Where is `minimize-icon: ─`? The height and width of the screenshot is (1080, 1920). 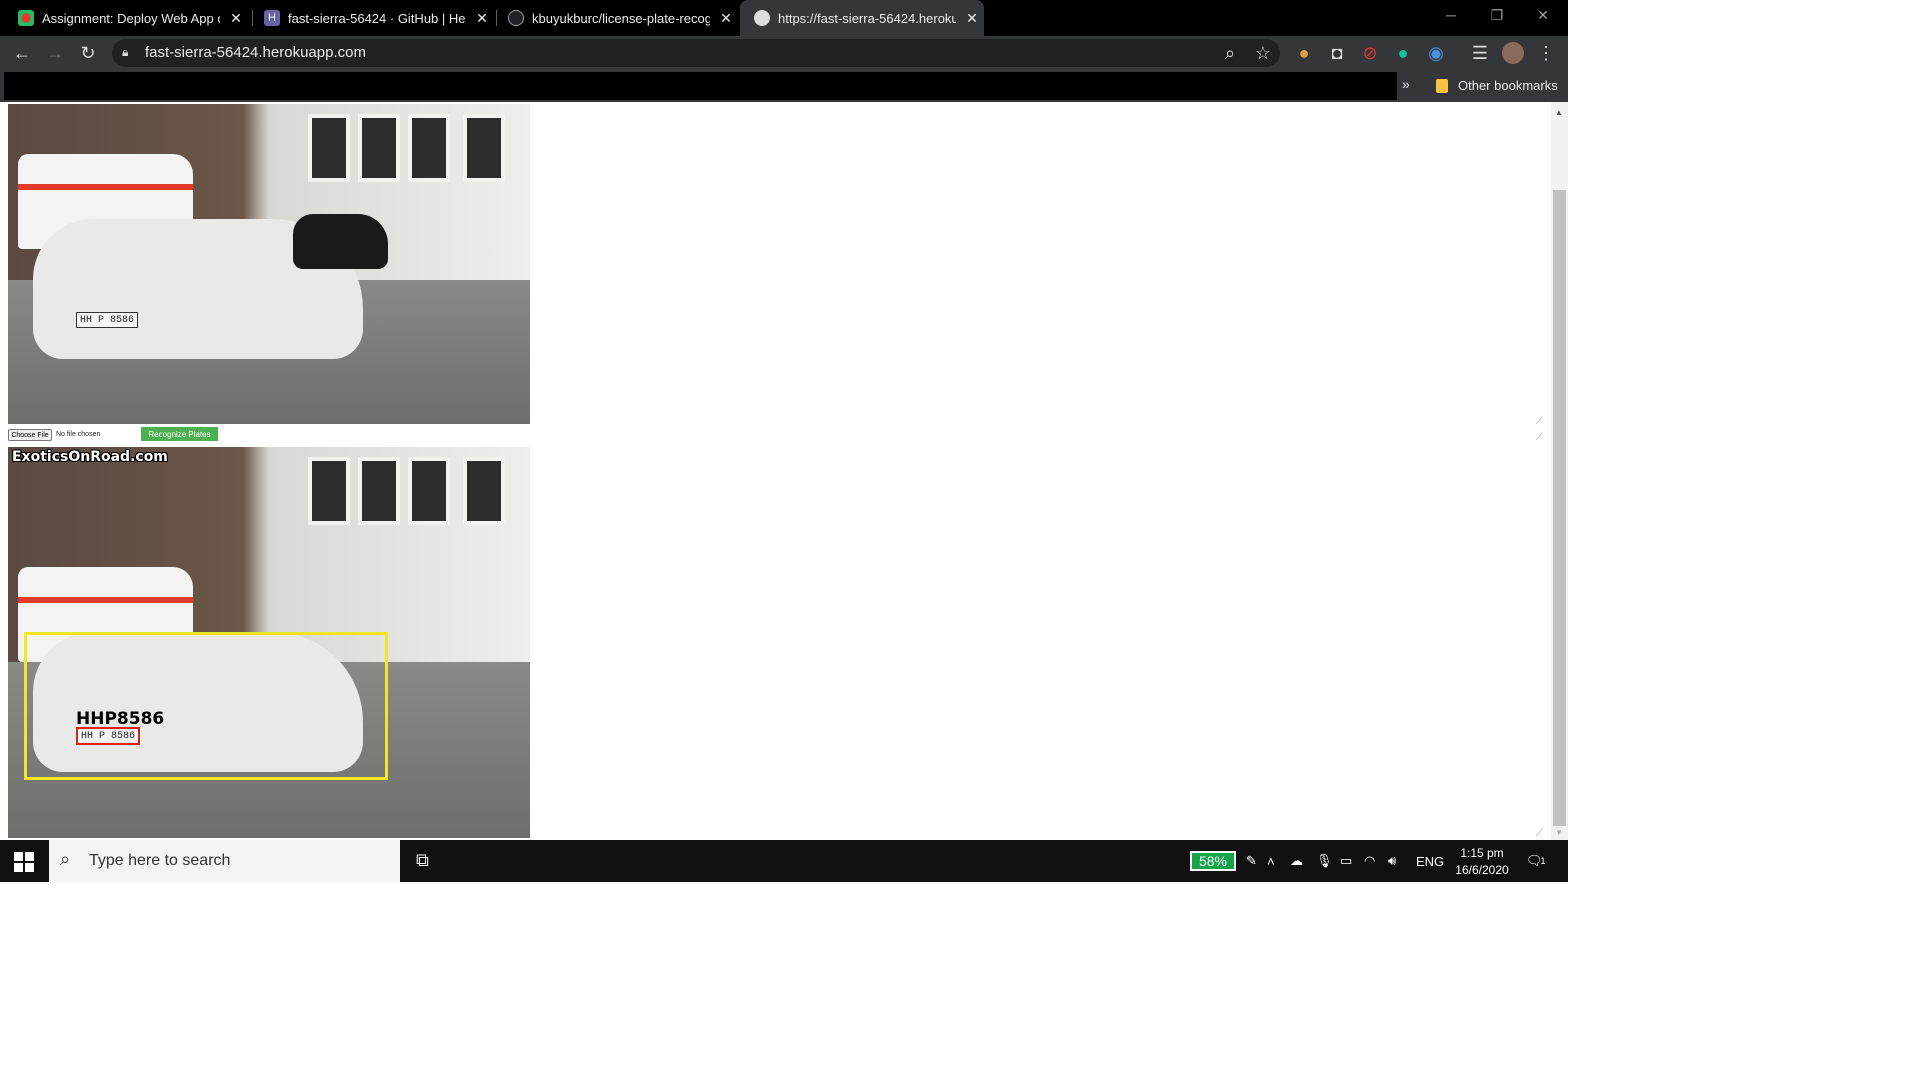
minimize-icon: ─ is located at coordinates (1451, 15).